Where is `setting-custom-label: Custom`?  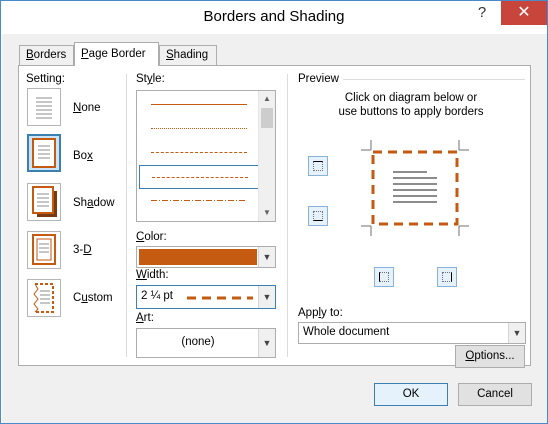
setting-custom-label: Custom is located at coordinates (93, 298).